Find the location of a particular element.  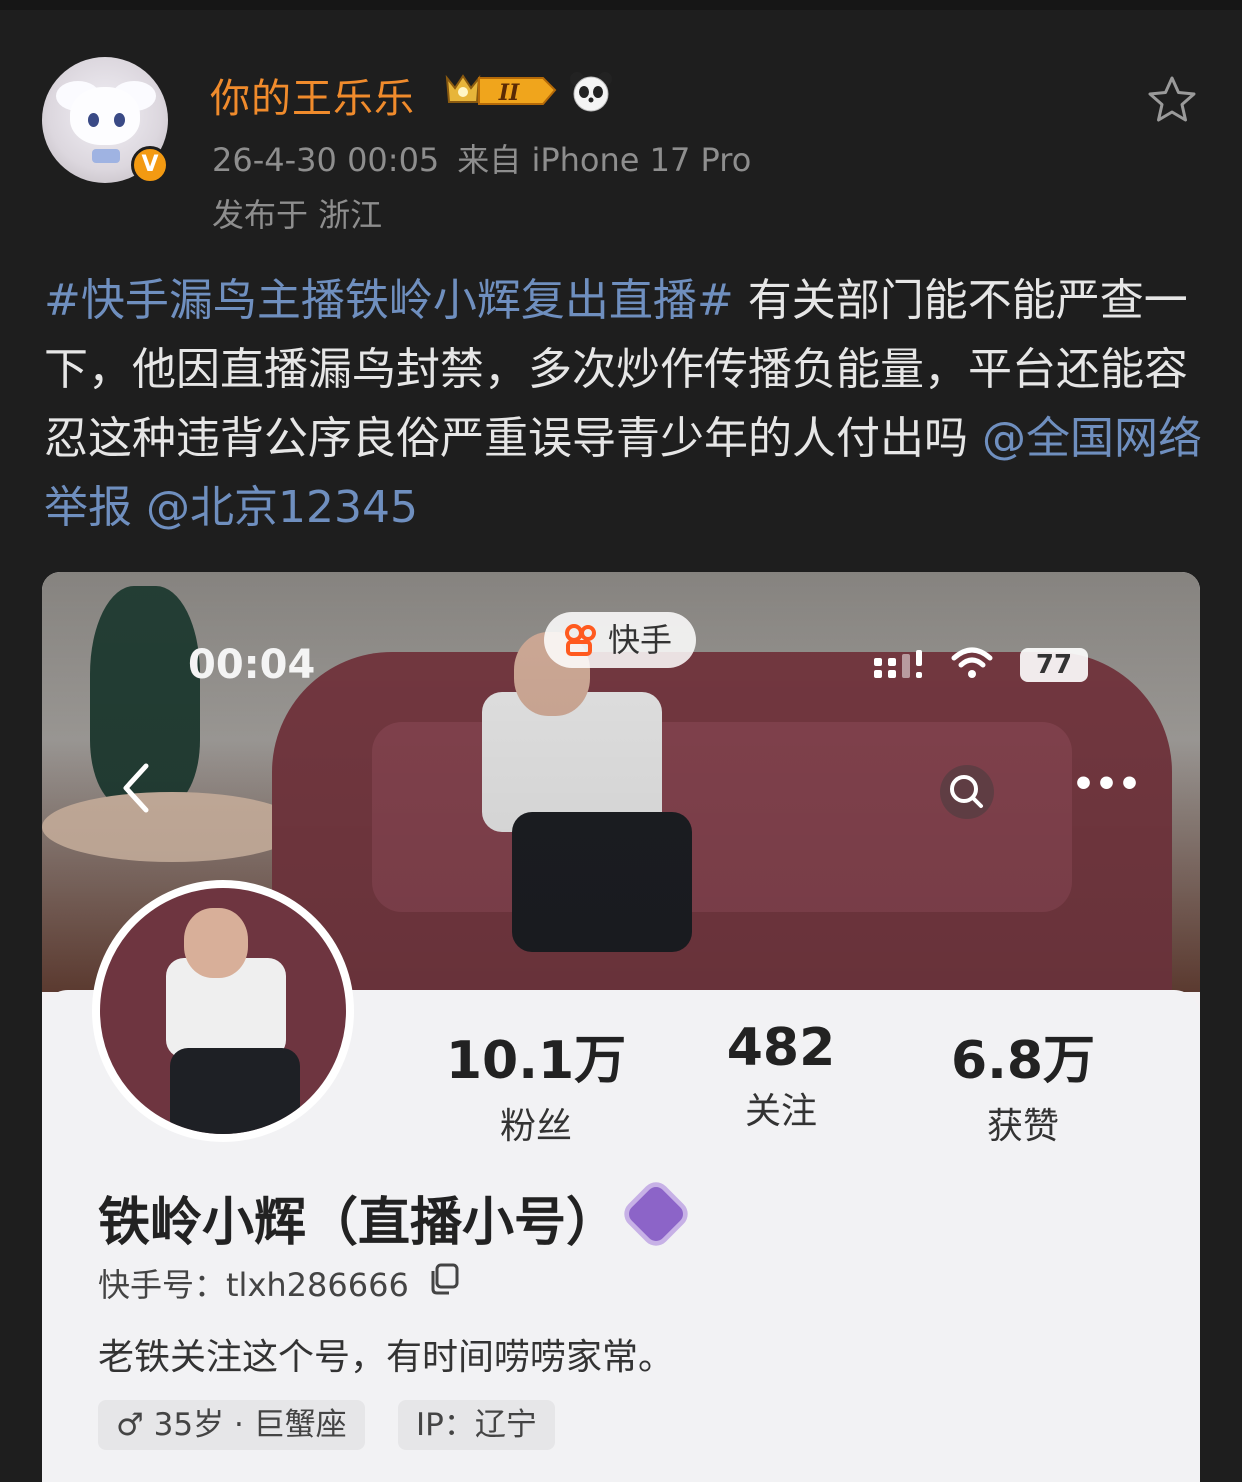

search-icon is located at coordinates (966, 791).